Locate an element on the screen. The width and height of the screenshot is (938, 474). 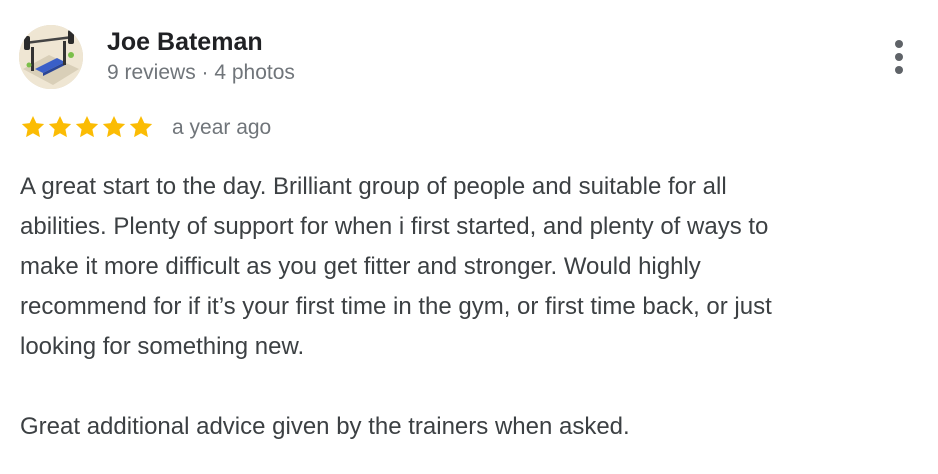
gym-avatar-icon is located at coordinates (51, 57).